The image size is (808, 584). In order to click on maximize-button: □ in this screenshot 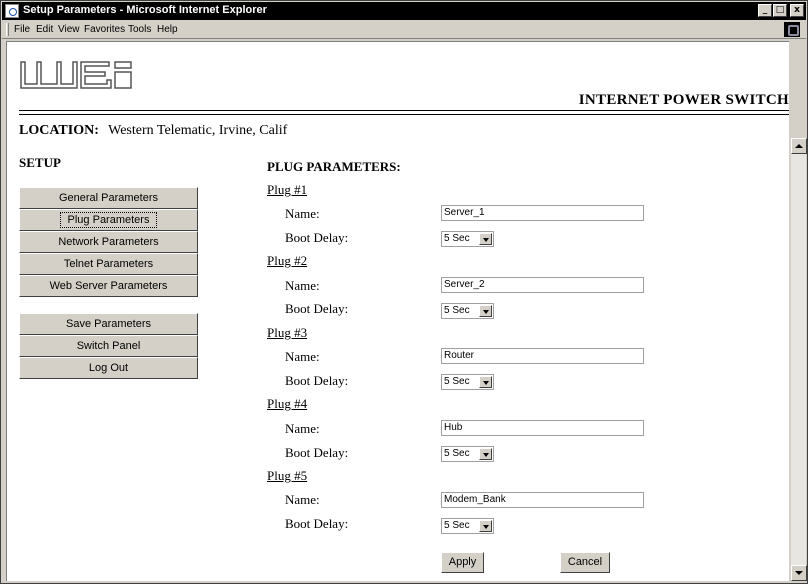, I will do `click(780, 10)`.